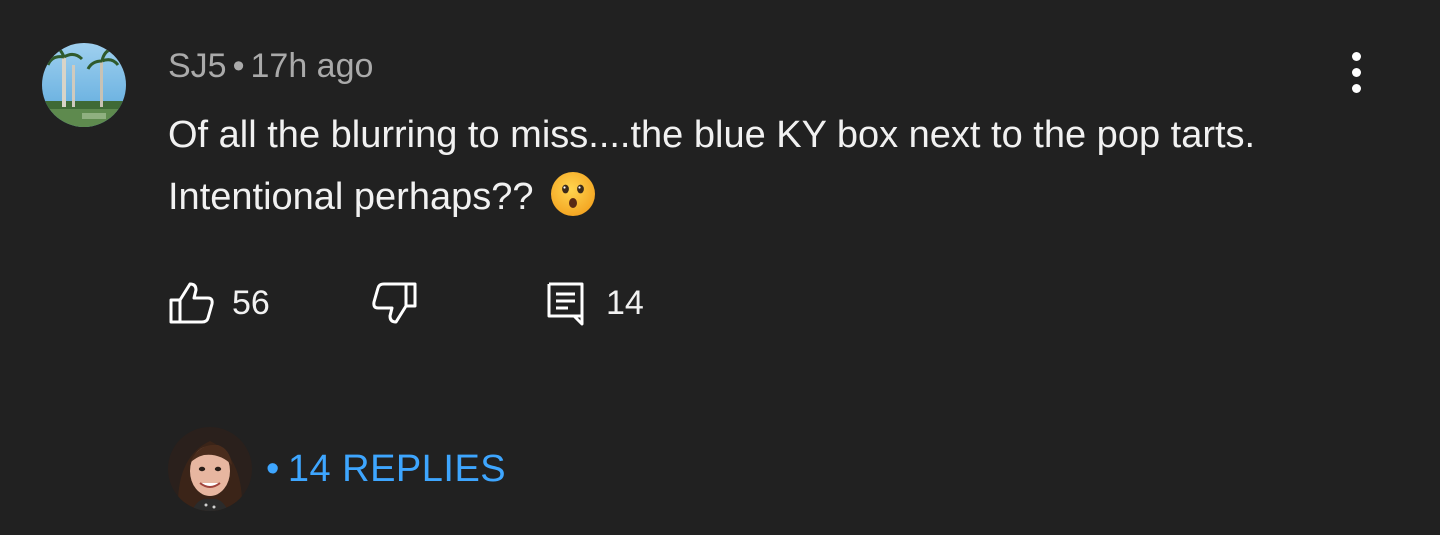 This screenshot has width=1440, height=535. I want to click on reply-count: 14, so click(625, 302).